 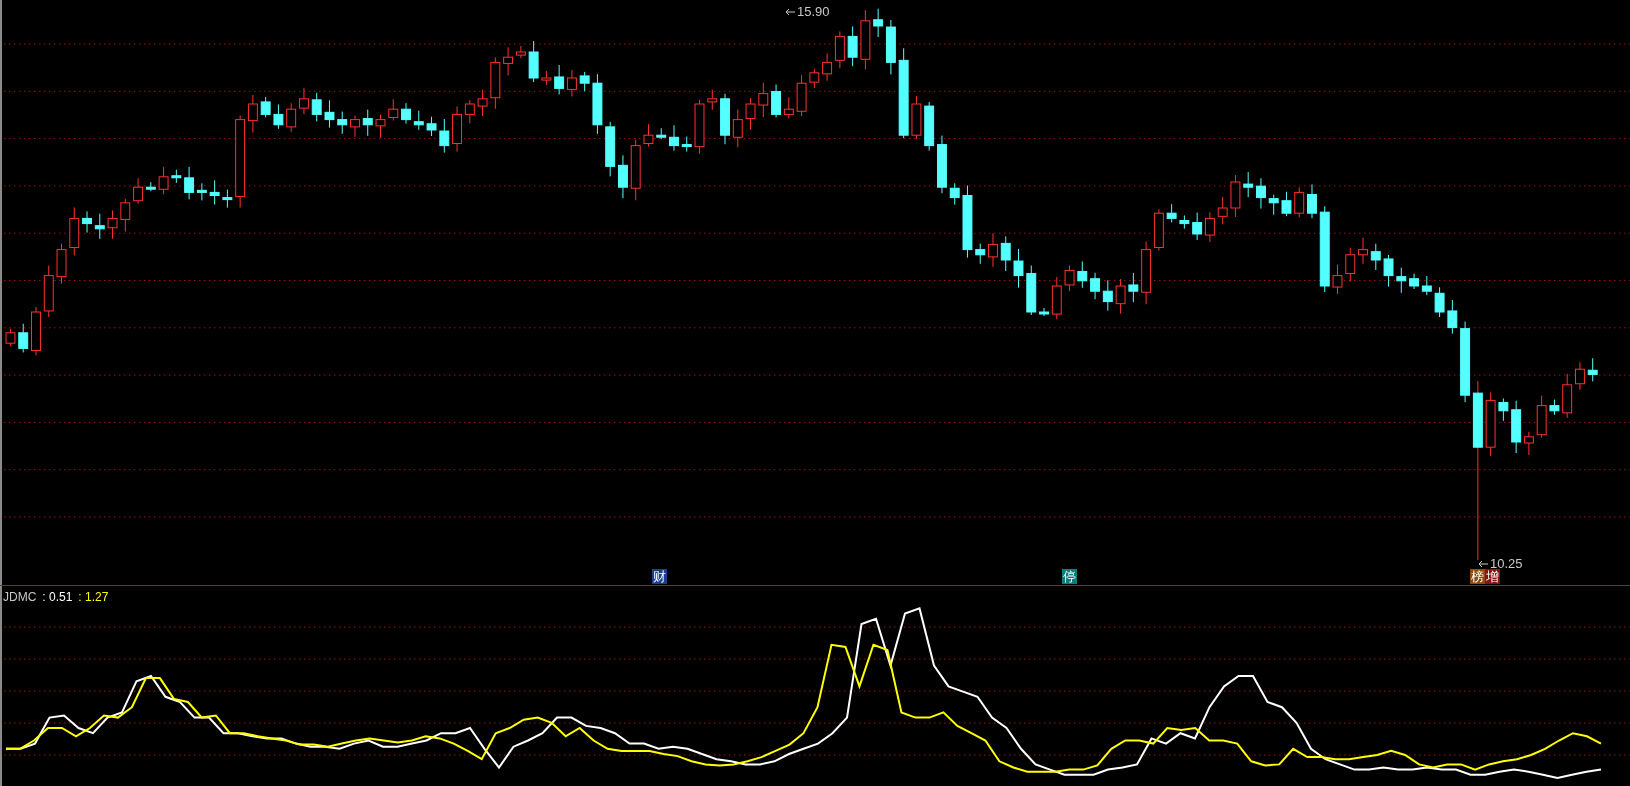 What do you see at coordinates (1506, 563) in the screenshot?
I see `low-price-label: 10.25` at bounding box center [1506, 563].